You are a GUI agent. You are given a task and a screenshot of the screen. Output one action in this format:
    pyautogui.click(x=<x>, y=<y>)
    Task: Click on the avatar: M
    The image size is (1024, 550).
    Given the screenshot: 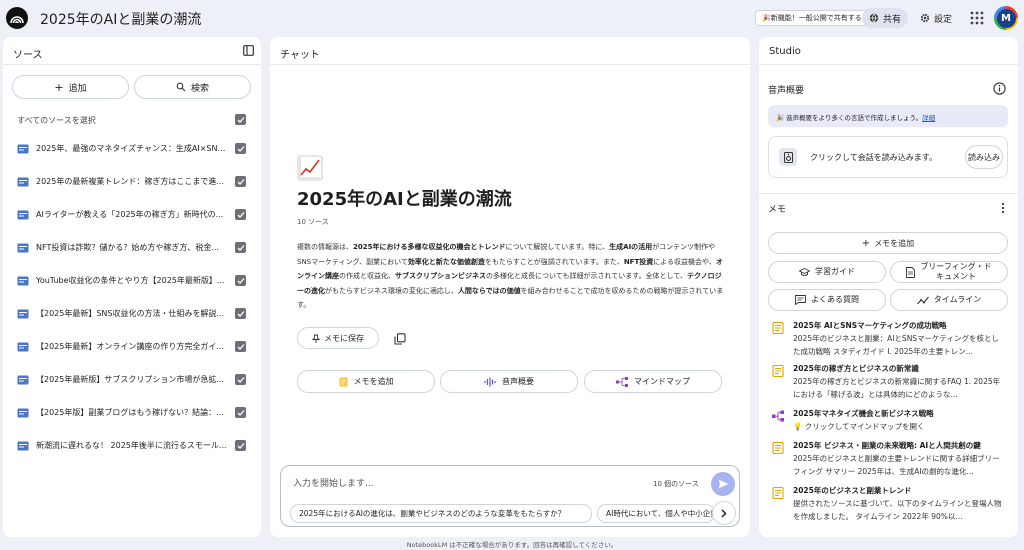 What is the action you would take?
    pyautogui.click(x=1006, y=18)
    